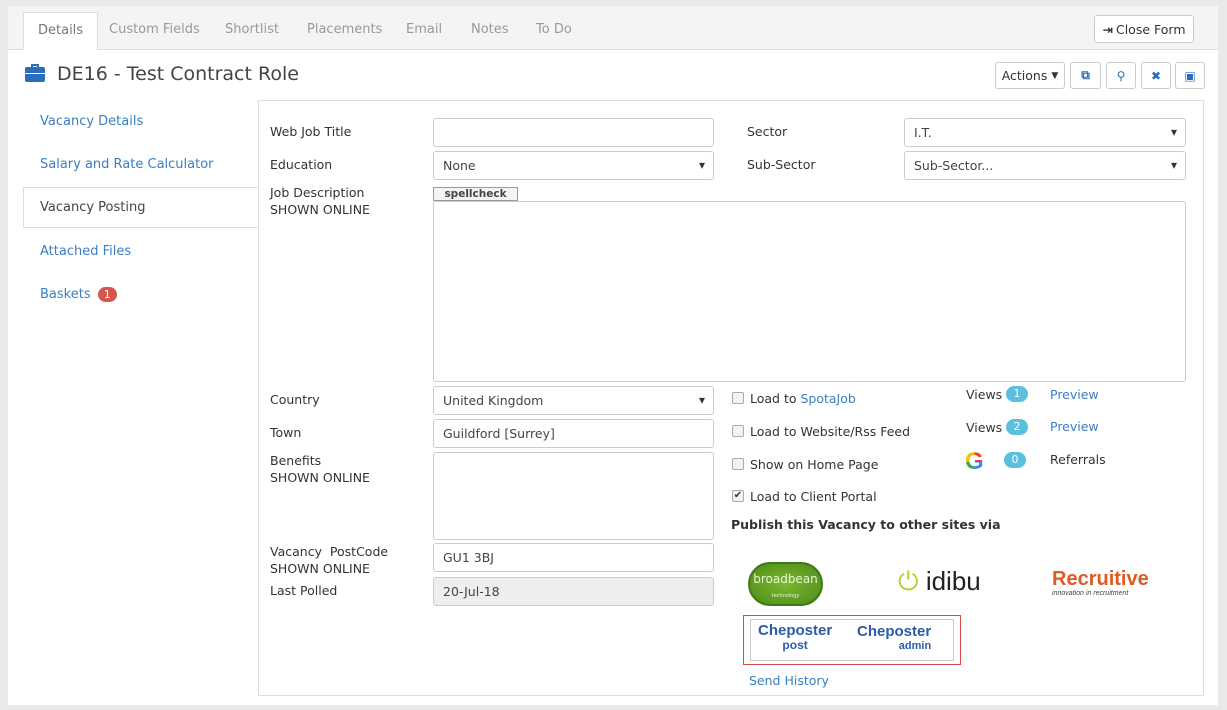 The height and width of the screenshot is (710, 1227). I want to click on benefits-label: Benefits SHOWN ONLINE, so click(320, 469).